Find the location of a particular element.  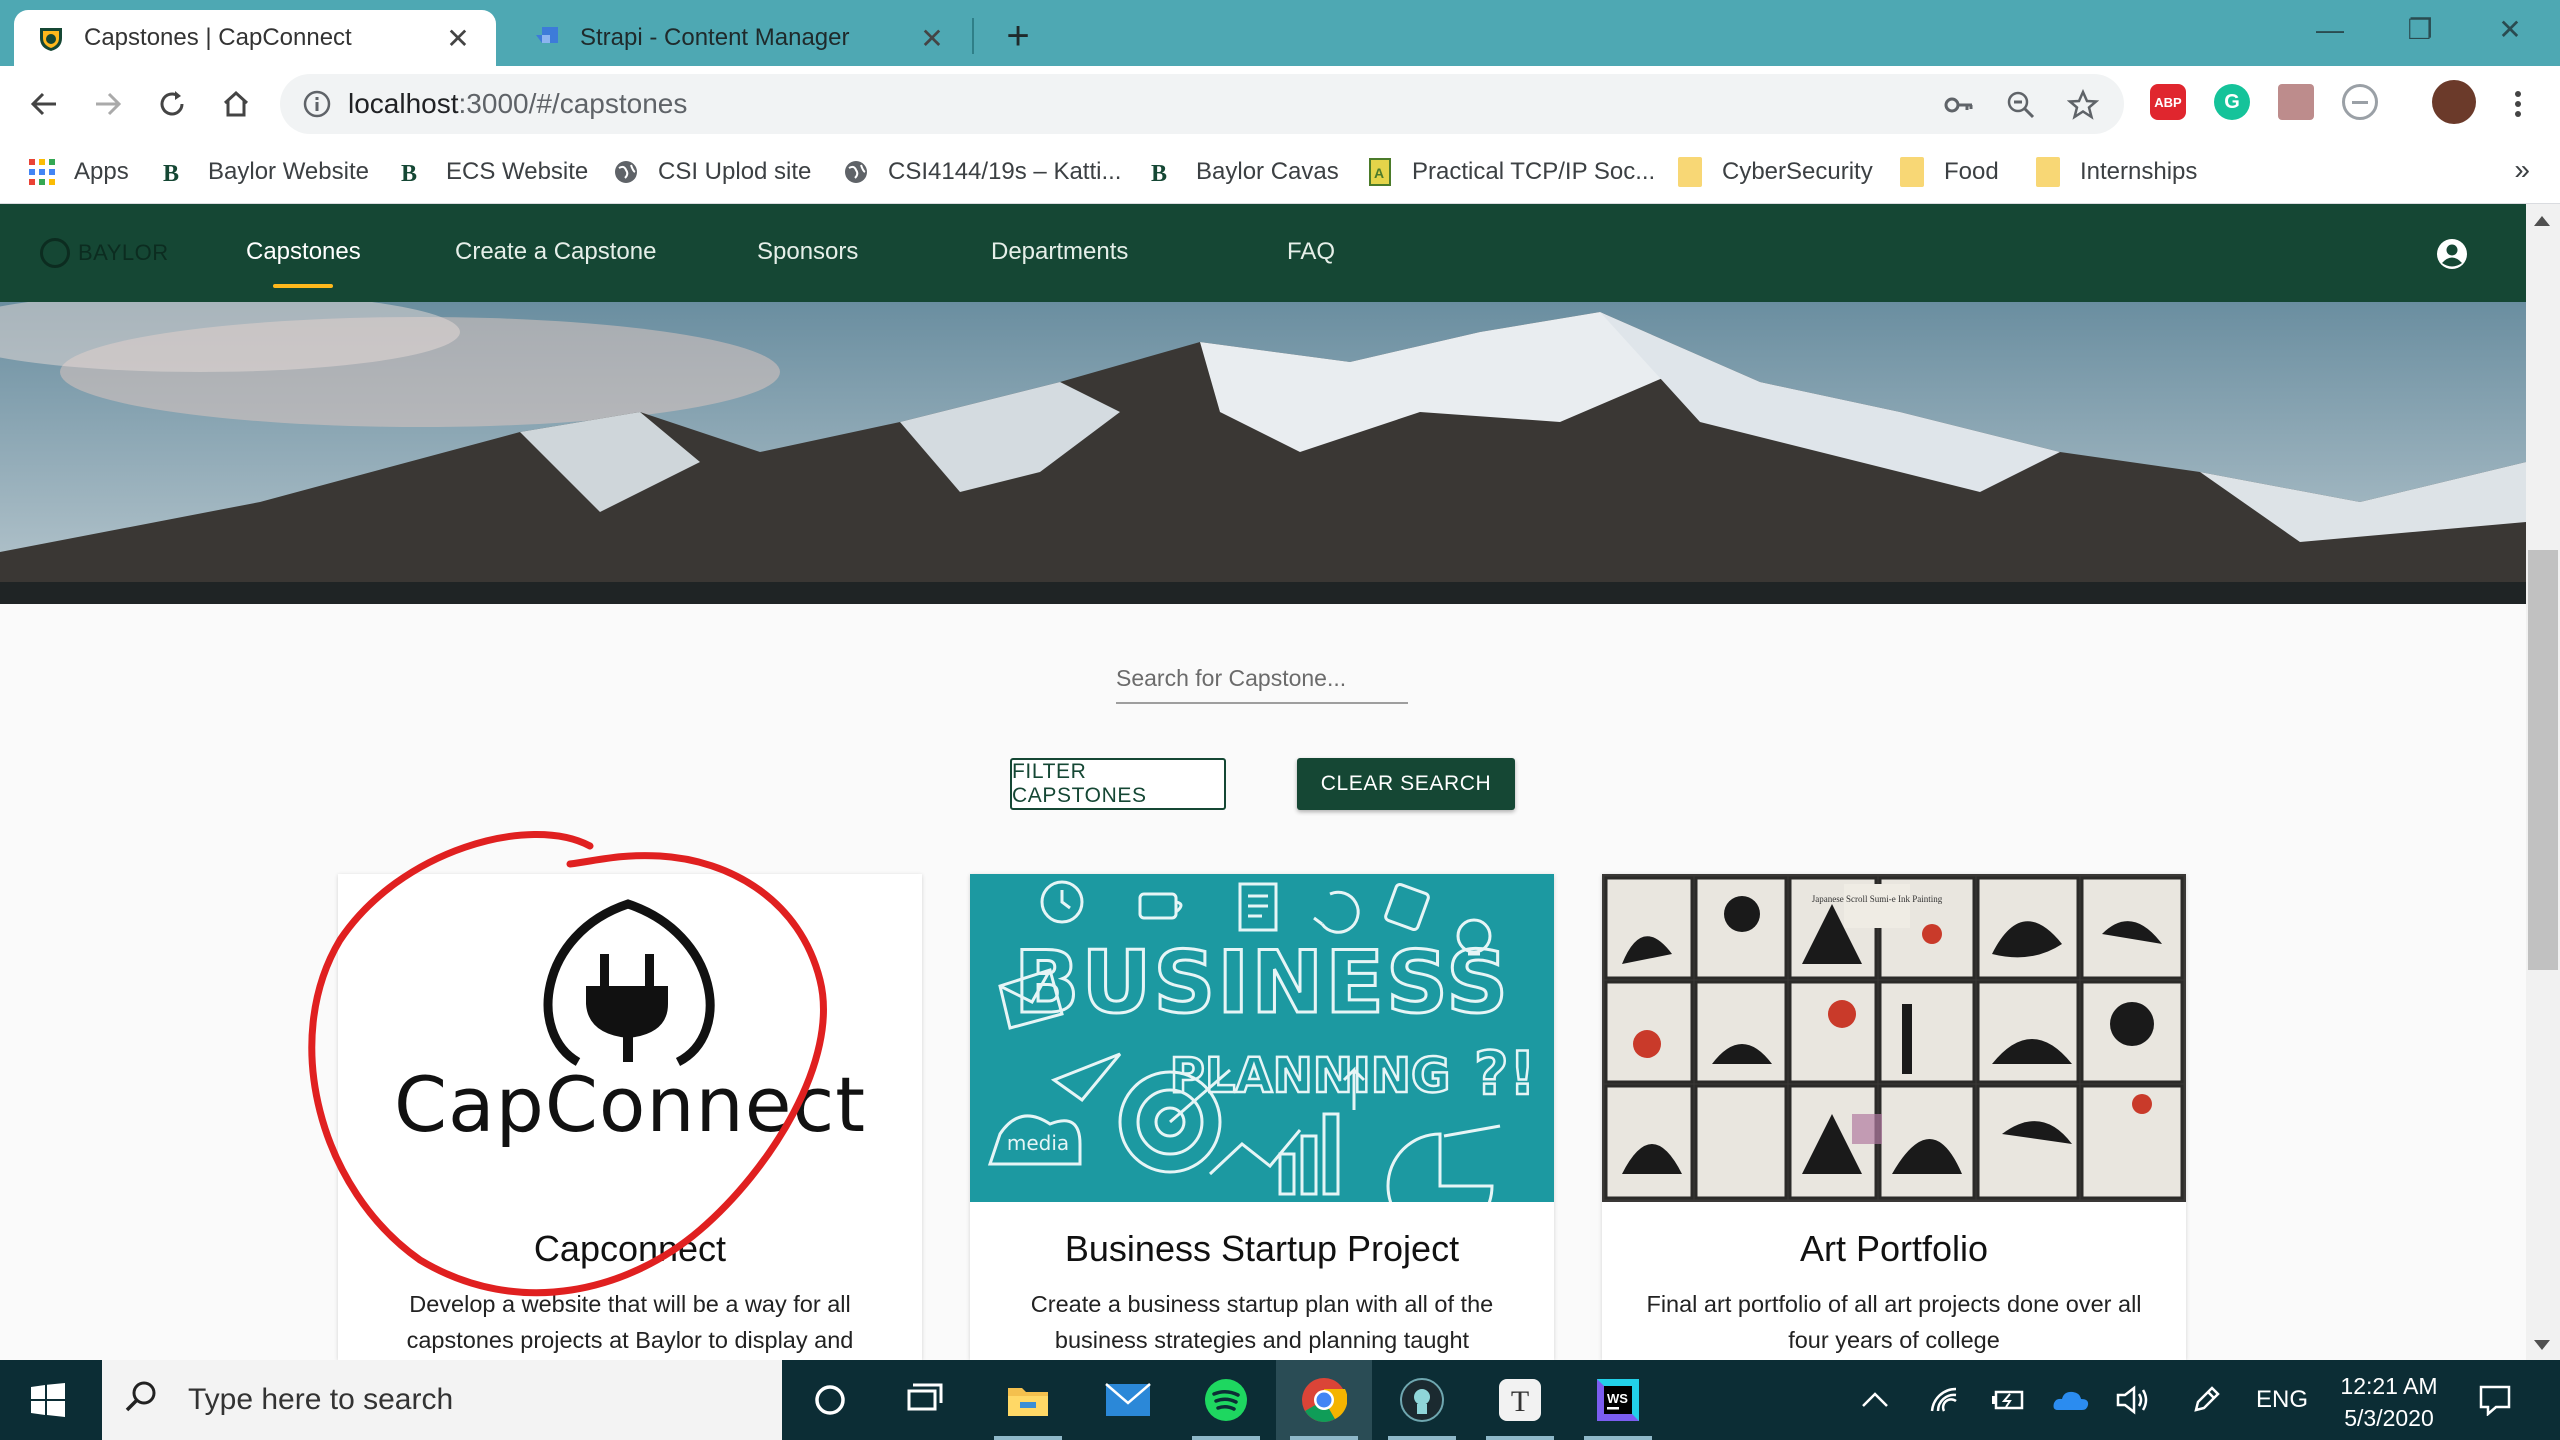

battery-icon is located at coordinates (2008, 1400).